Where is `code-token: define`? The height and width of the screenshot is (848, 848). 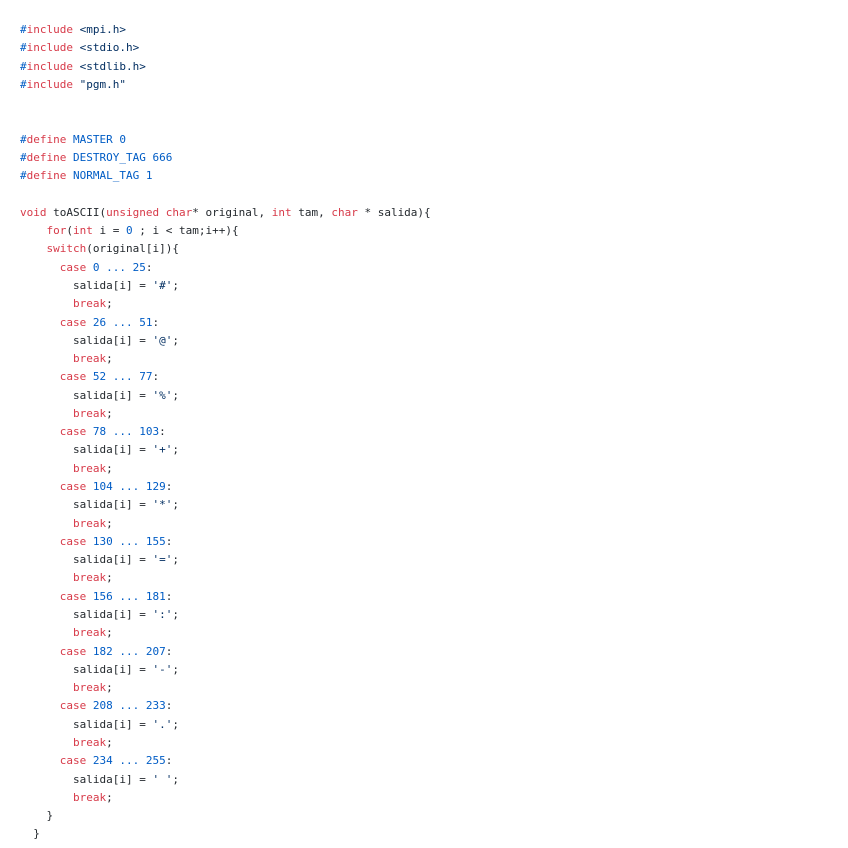
code-token: define is located at coordinates (46, 176).